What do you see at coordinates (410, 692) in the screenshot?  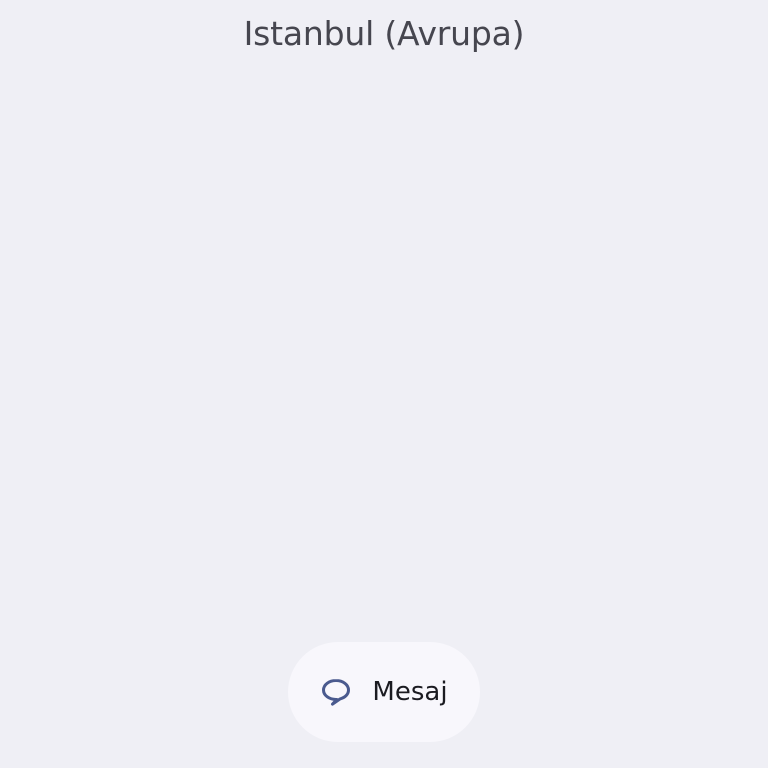 I see `message-button-label: Mesaj` at bounding box center [410, 692].